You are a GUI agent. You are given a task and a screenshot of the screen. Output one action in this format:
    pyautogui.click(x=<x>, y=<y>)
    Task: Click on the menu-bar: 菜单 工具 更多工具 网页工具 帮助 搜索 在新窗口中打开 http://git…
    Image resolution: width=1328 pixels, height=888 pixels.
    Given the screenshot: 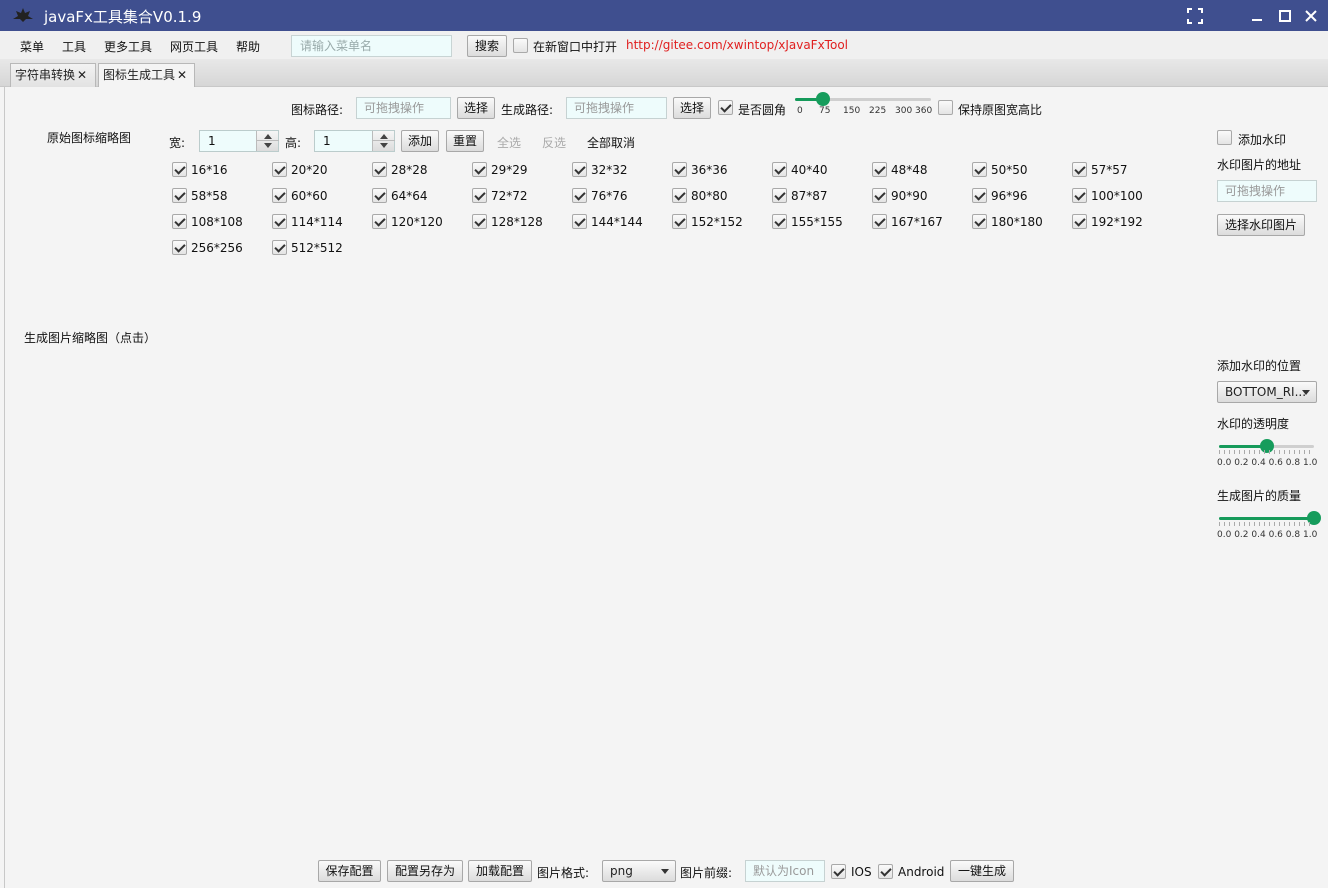 What is the action you would take?
    pyautogui.click(x=664, y=45)
    